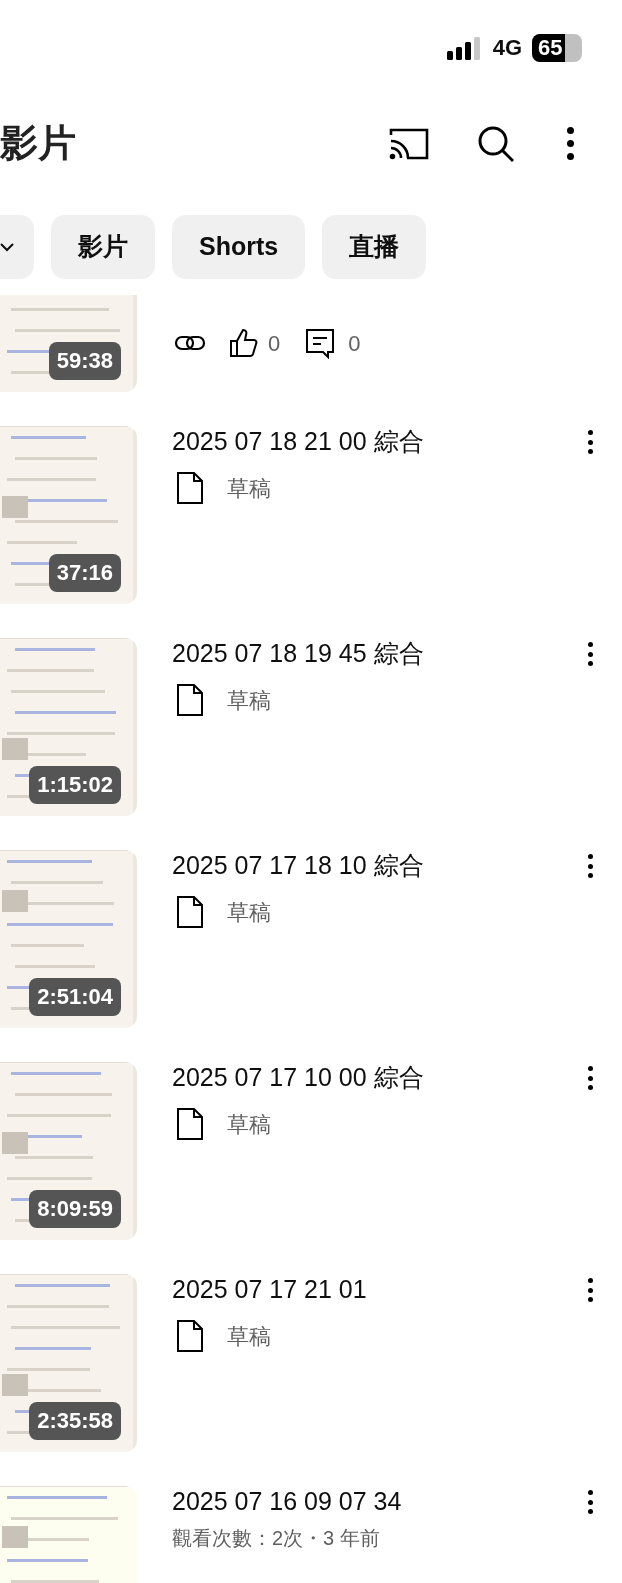 Image resolution: width=622 pixels, height=1583 pixels. I want to click on signal-icon, so click(464, 47).